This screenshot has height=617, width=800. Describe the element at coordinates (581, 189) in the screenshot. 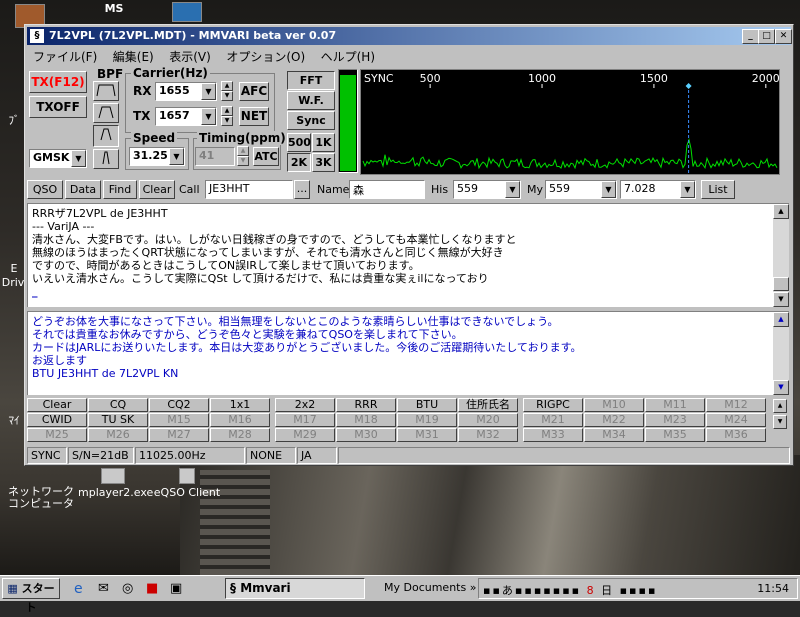

I see `my-rst-select: 559 ▼` at that location.